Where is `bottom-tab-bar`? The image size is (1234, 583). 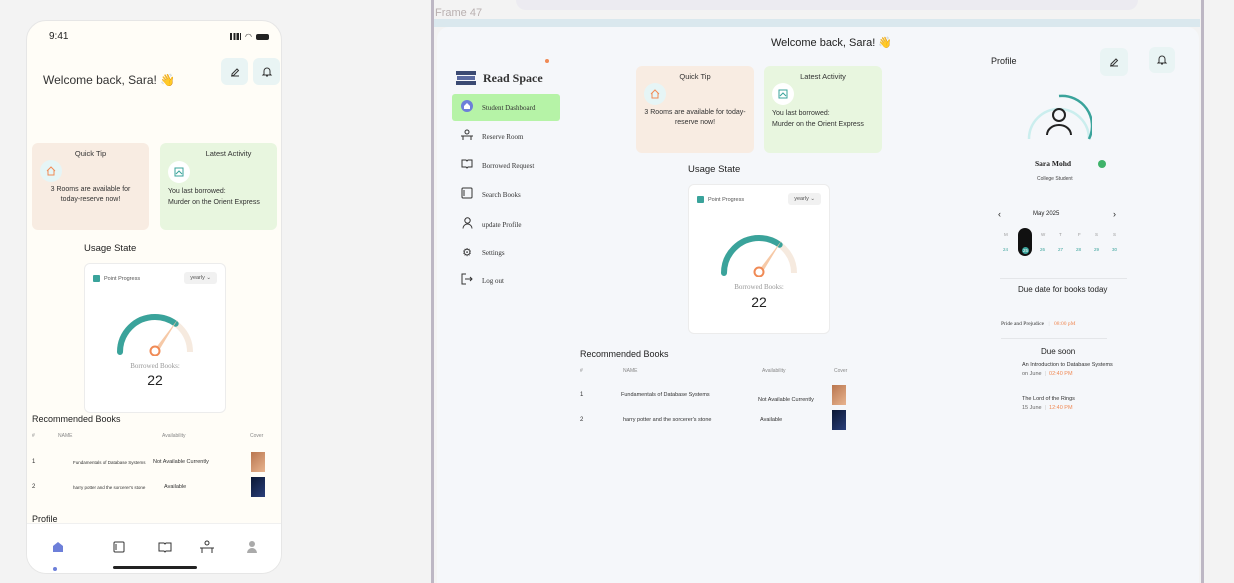
bottom-tab-bar is located at coordinates (154, 548).